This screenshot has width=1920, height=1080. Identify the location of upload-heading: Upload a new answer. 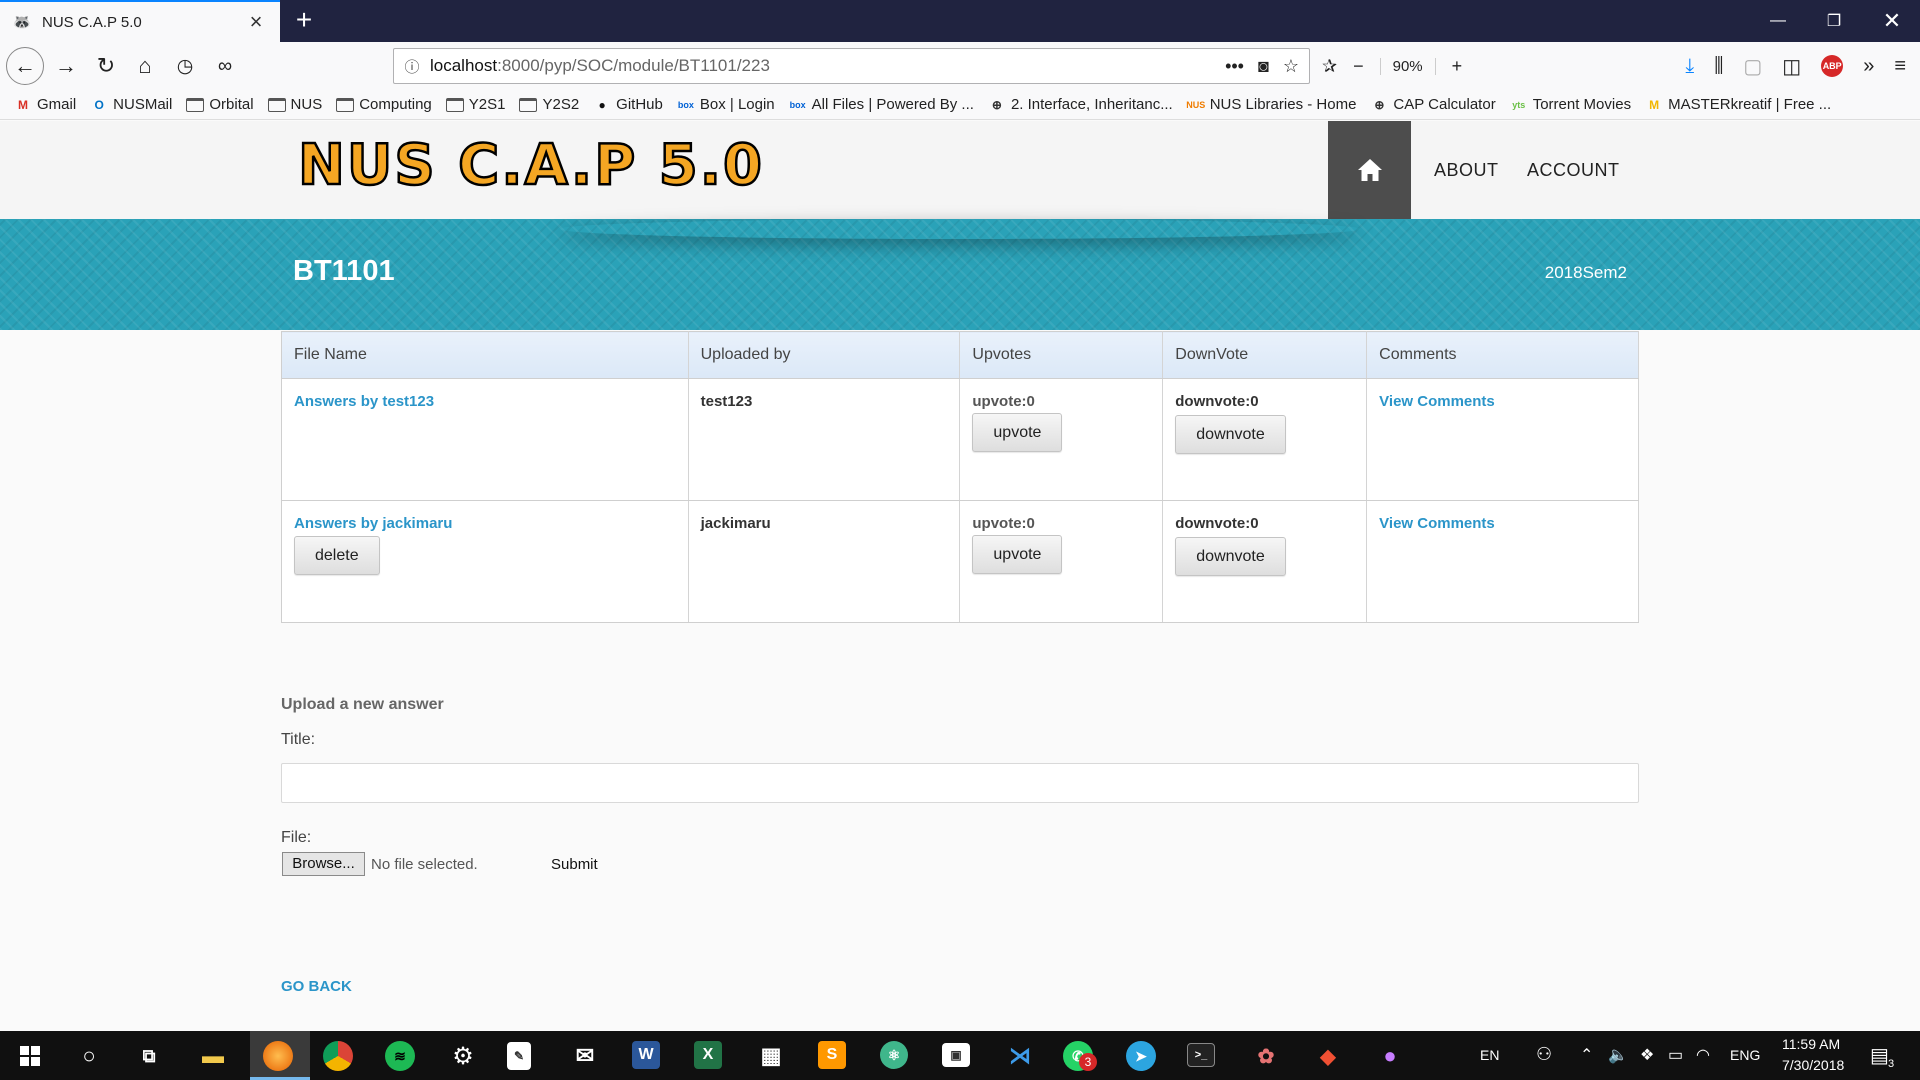
(362, 704).